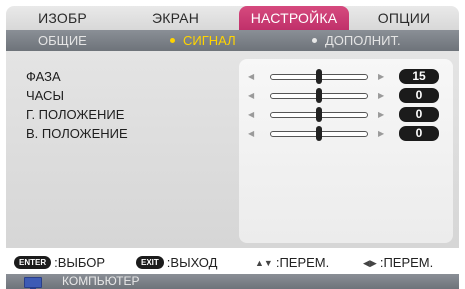 This screenshot has height=289, width=465. Describe the element at coordinates (294, 18) in the screenshot. I see `tab-setup: НАСТРОЙКА` at that location.